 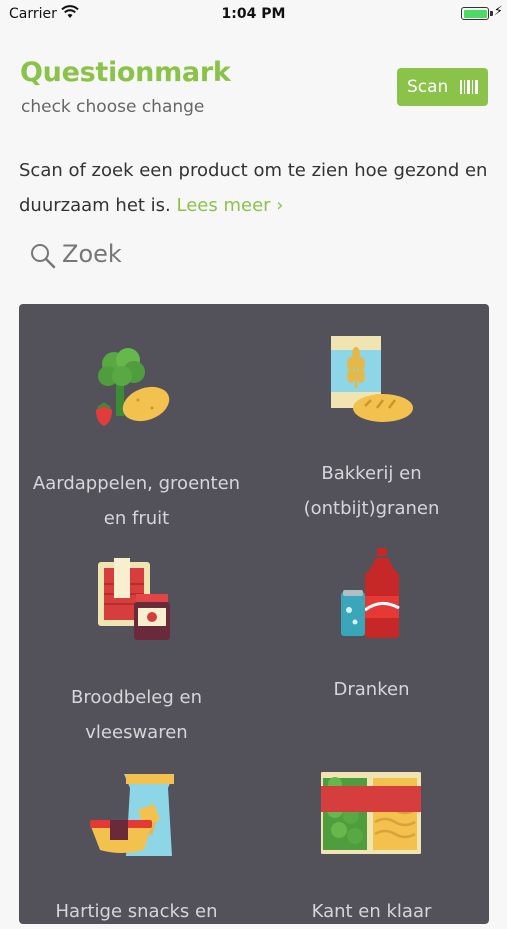 I want to click on category-name: Dranken, so click(x=371, y=689).